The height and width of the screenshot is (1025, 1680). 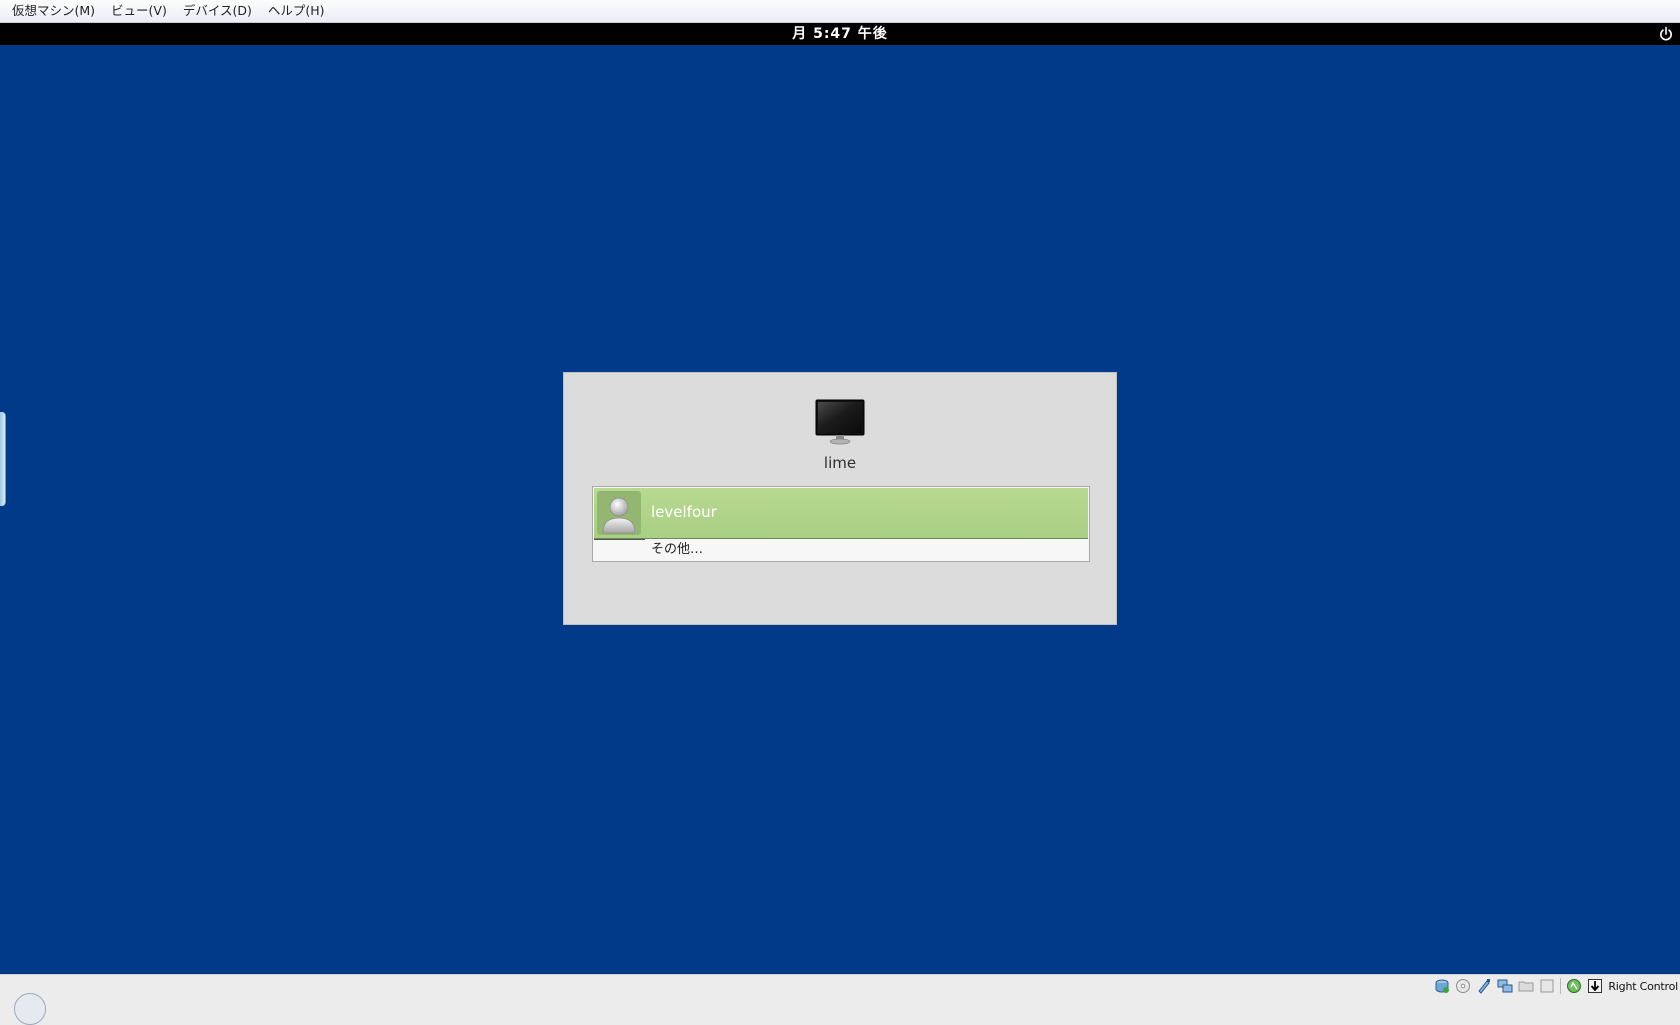 I want to click on menu-help: ヘルプ(H), so click(x=296, y=11).